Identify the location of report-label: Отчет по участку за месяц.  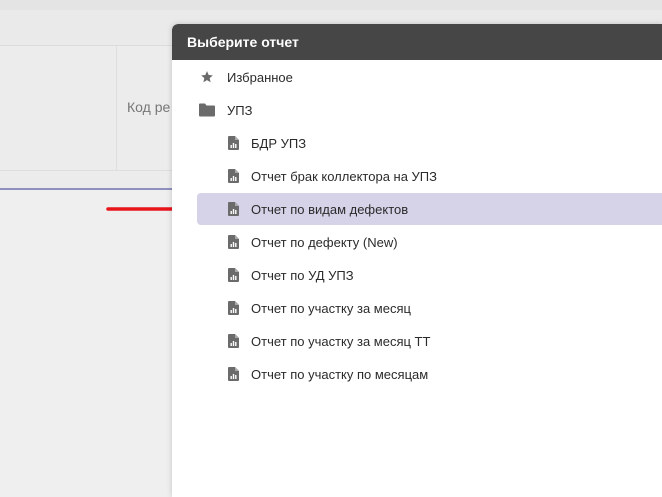
(331, 308).